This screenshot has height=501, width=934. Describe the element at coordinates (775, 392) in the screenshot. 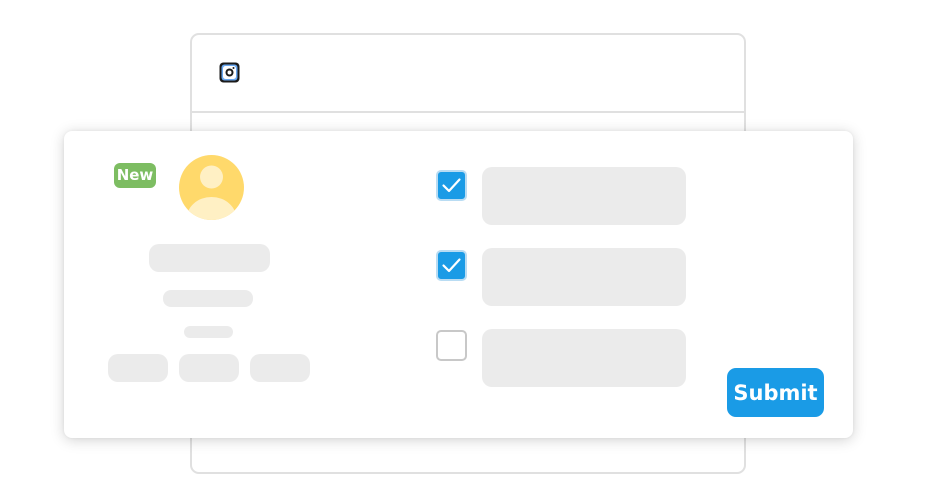

I see `submit-button: Submit` at that location.